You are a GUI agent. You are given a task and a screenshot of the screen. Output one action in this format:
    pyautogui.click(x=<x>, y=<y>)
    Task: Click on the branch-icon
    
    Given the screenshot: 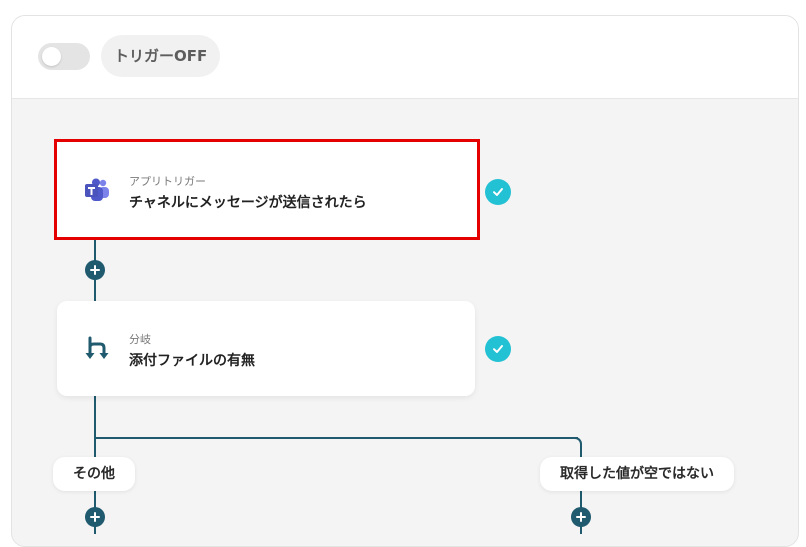 What is the action you would take?
    pyautogui.click(x=97, y=349)
    